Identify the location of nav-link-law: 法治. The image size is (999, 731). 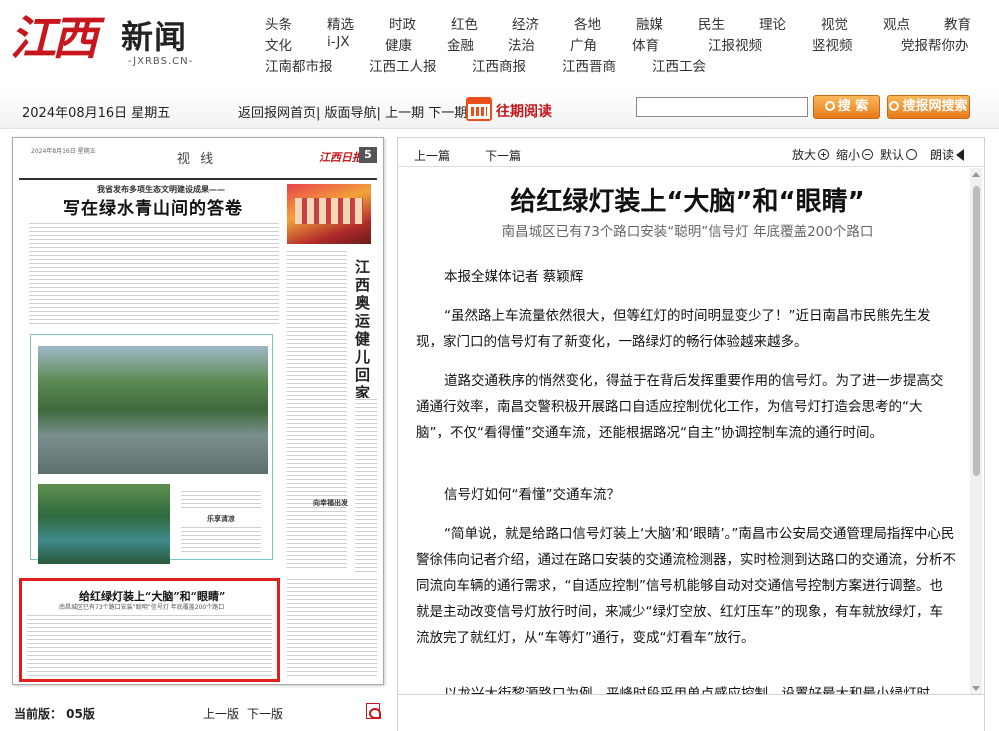
(521, 44).